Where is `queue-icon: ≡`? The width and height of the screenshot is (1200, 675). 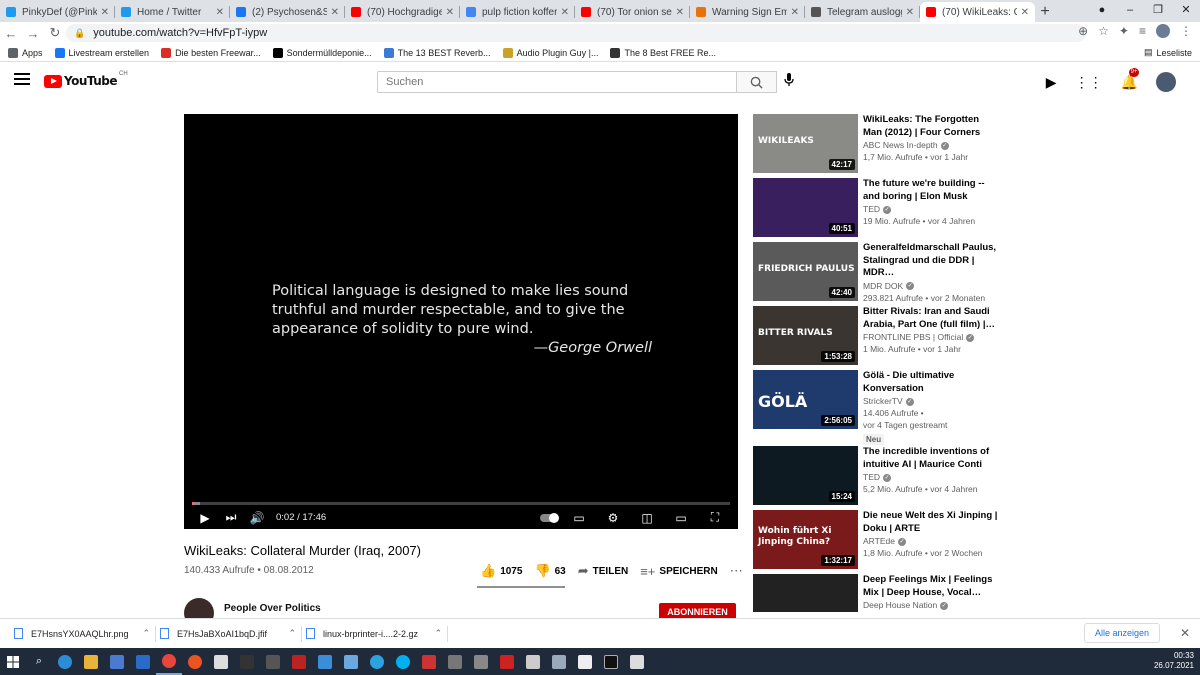 queue-icon: ≡ is located at coordinates (1142, 31).